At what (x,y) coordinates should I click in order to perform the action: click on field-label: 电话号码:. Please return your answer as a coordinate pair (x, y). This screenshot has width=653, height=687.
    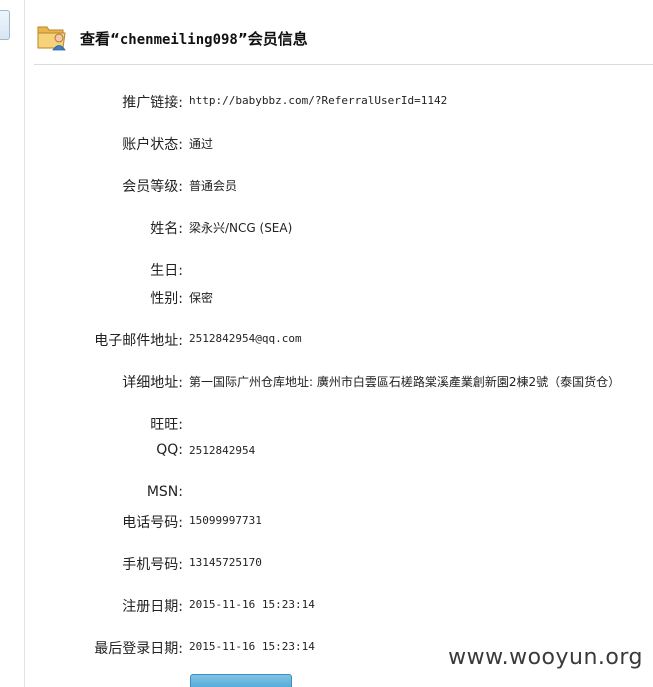
    Looking at the image, I should click on (152, 523).